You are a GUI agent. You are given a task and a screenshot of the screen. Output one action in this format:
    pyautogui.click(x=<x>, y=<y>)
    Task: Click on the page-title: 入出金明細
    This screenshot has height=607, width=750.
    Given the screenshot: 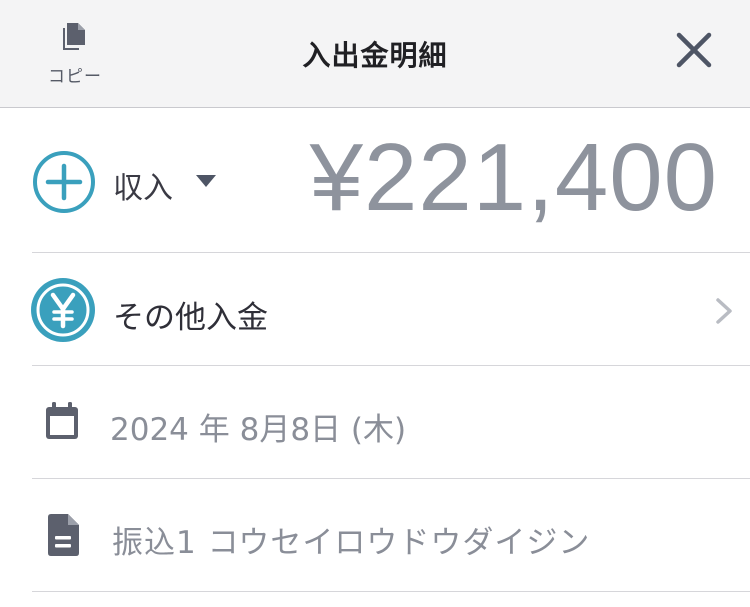 What is the action you would take?
    pyautogui.click(x=375, y=55)
    